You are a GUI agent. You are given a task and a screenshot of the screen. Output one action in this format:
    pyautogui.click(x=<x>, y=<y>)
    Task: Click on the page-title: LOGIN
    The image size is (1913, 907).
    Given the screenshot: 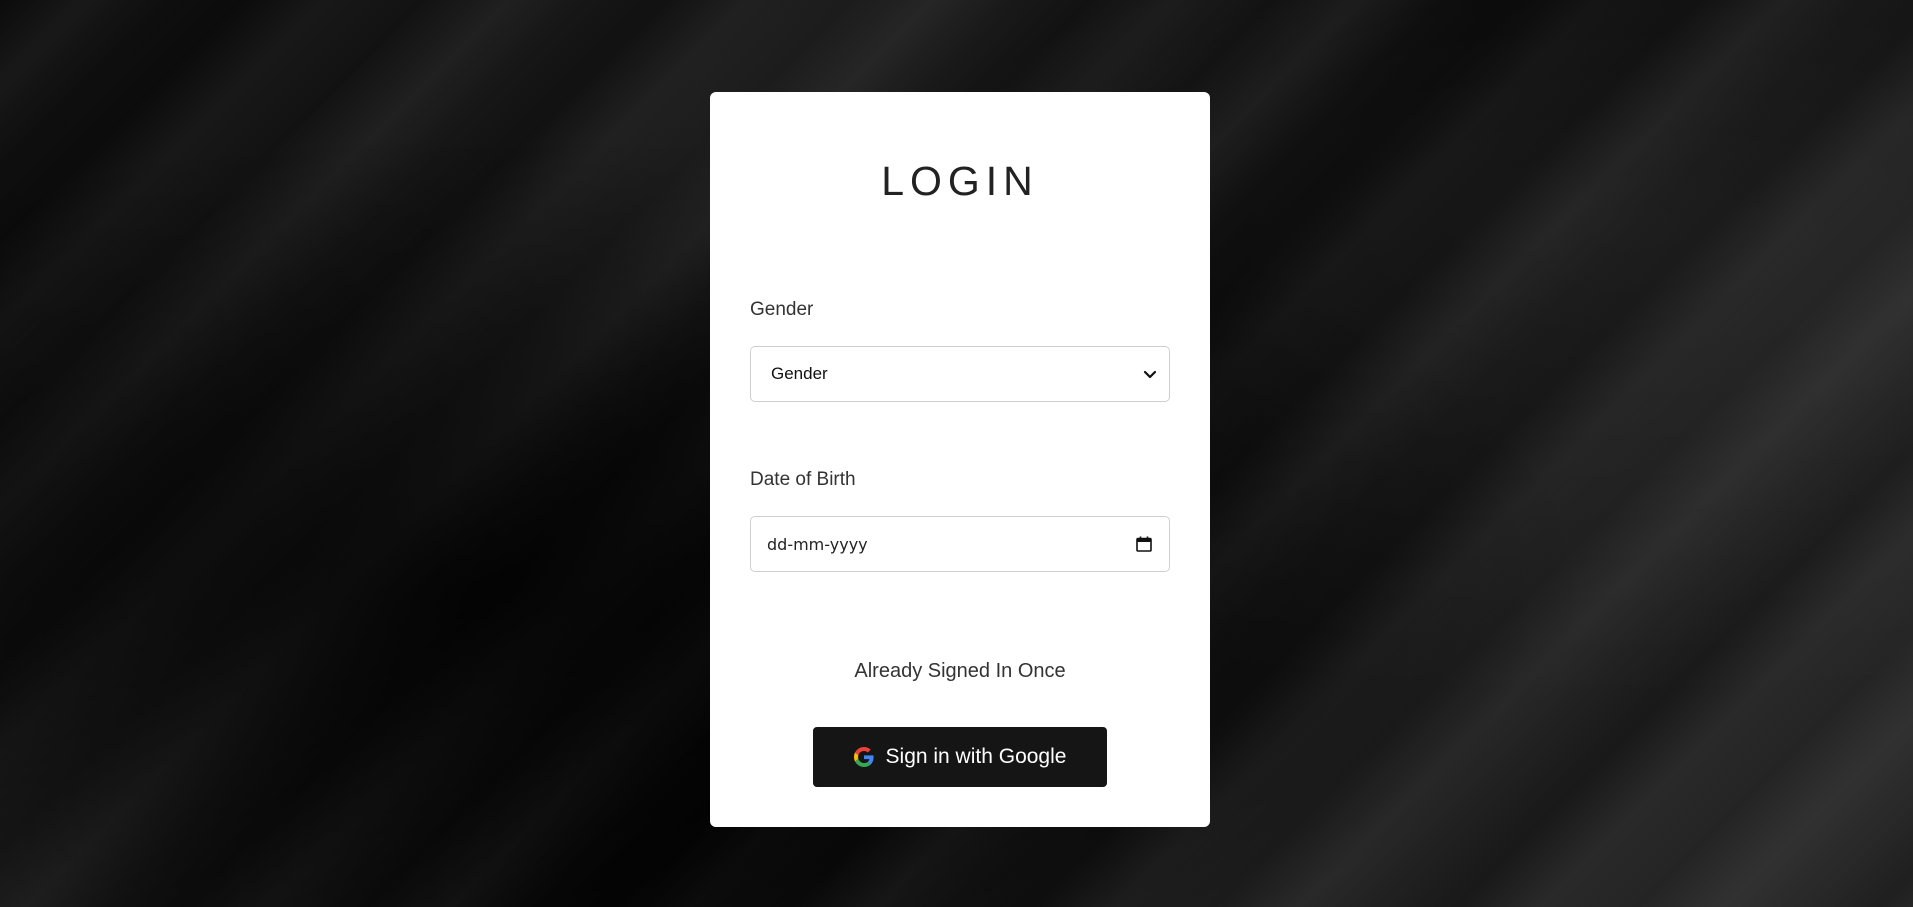 What is the action you would take?
    pyautogui.click(x=960, y=181)
    